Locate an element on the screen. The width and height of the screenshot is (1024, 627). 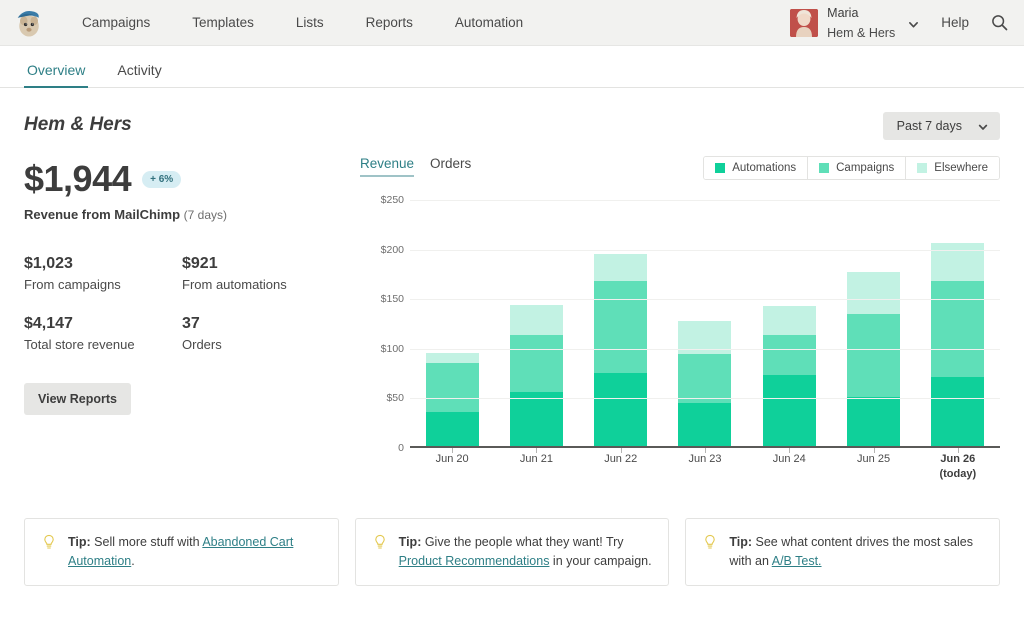
legend-swatch-icon is located at coordinates (720, 168).